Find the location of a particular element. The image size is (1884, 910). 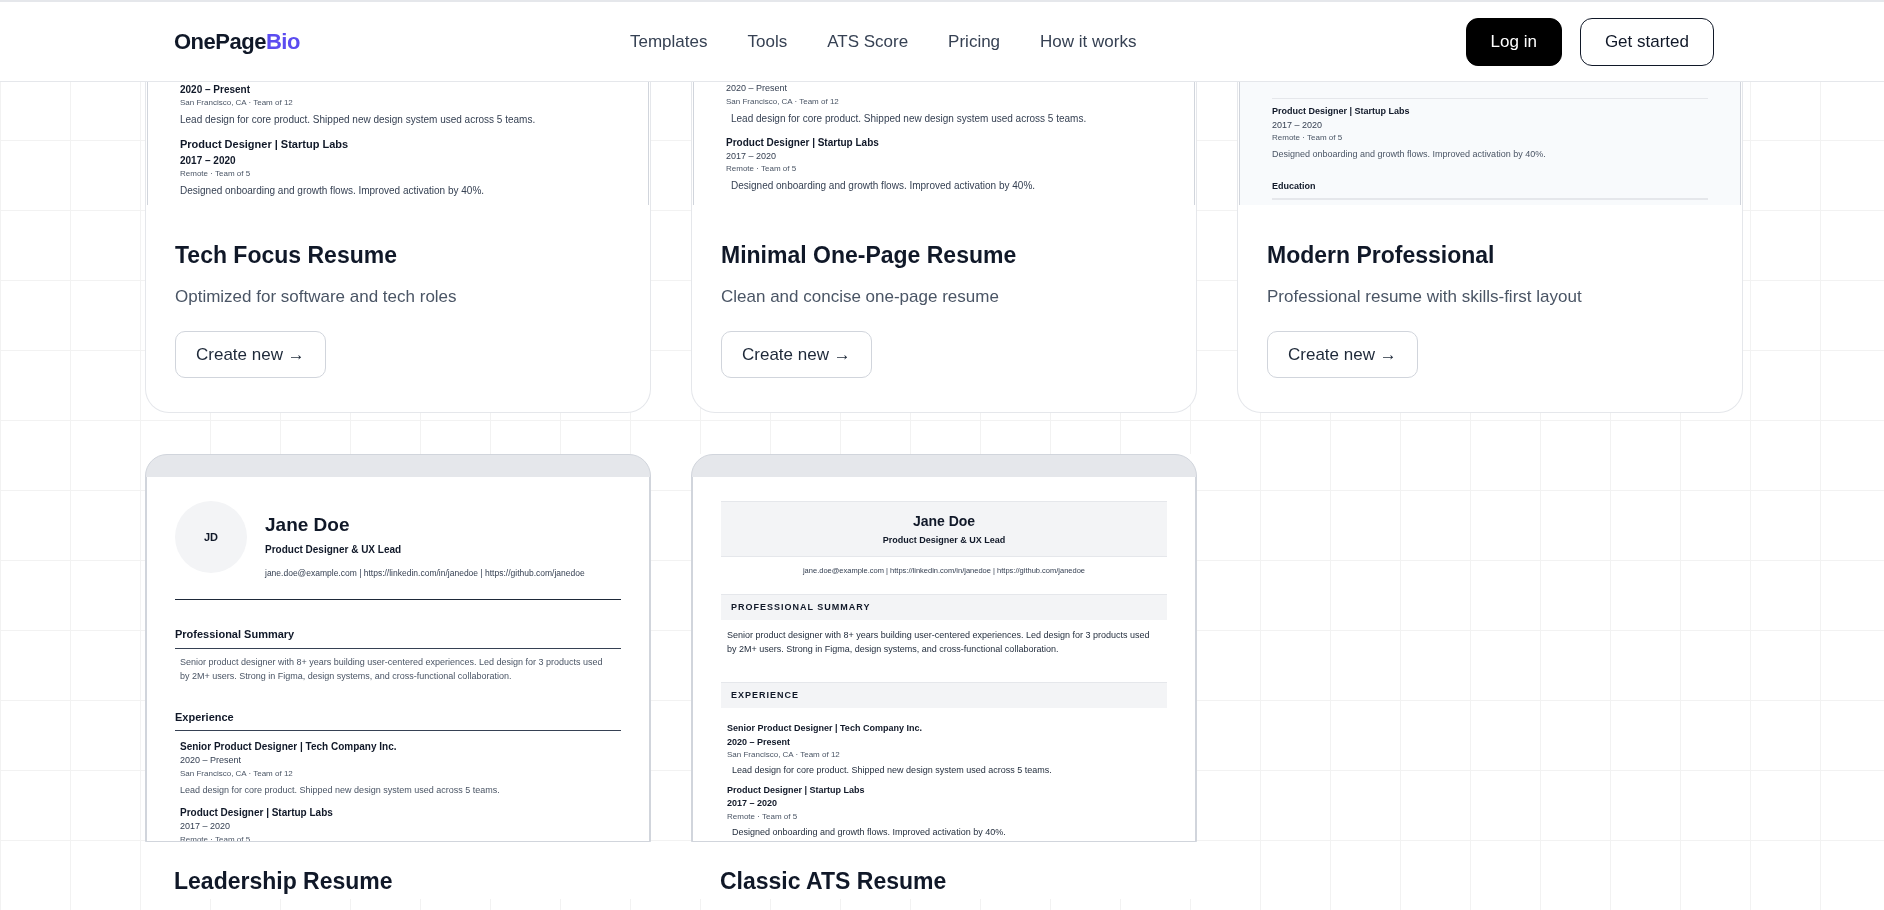

section-heading: Education is located at coordinates (1294, 186).